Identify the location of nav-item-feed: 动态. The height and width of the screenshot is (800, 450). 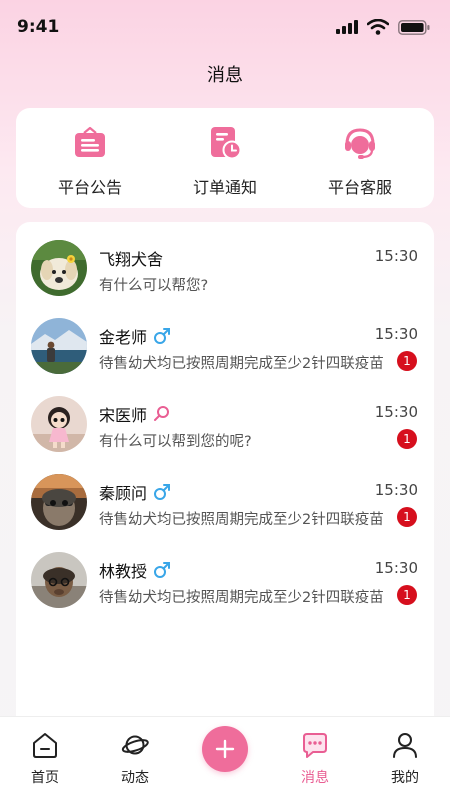
(135, 758).